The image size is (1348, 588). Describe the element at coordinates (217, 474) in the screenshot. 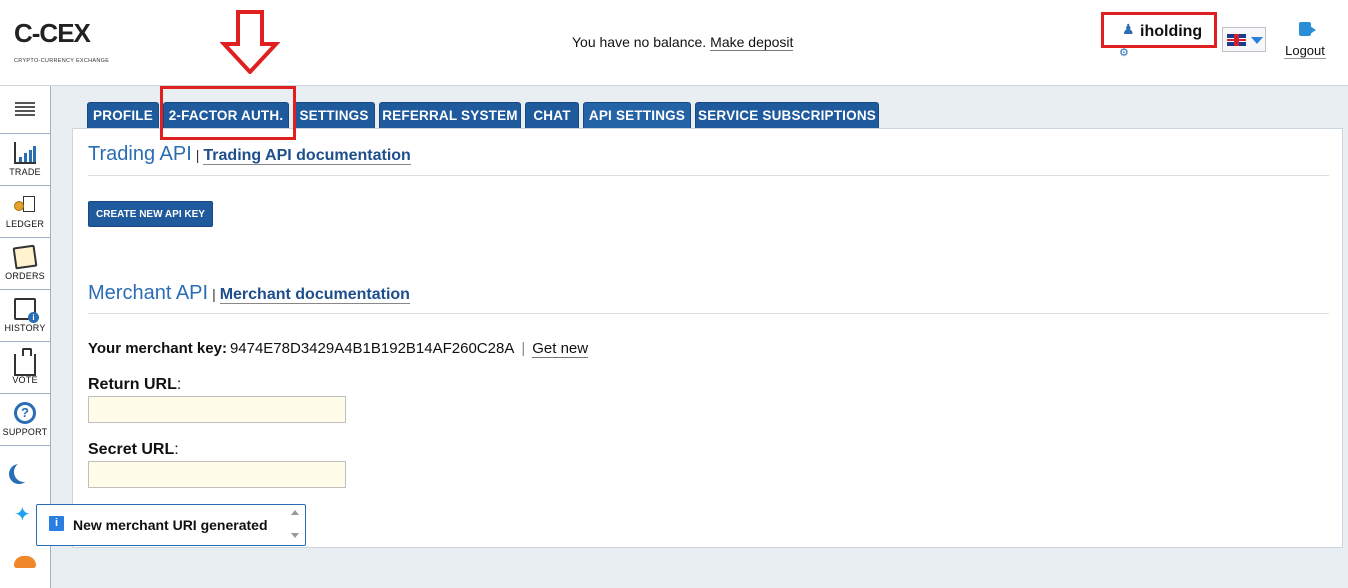

I see `secret-url-input` at that location.